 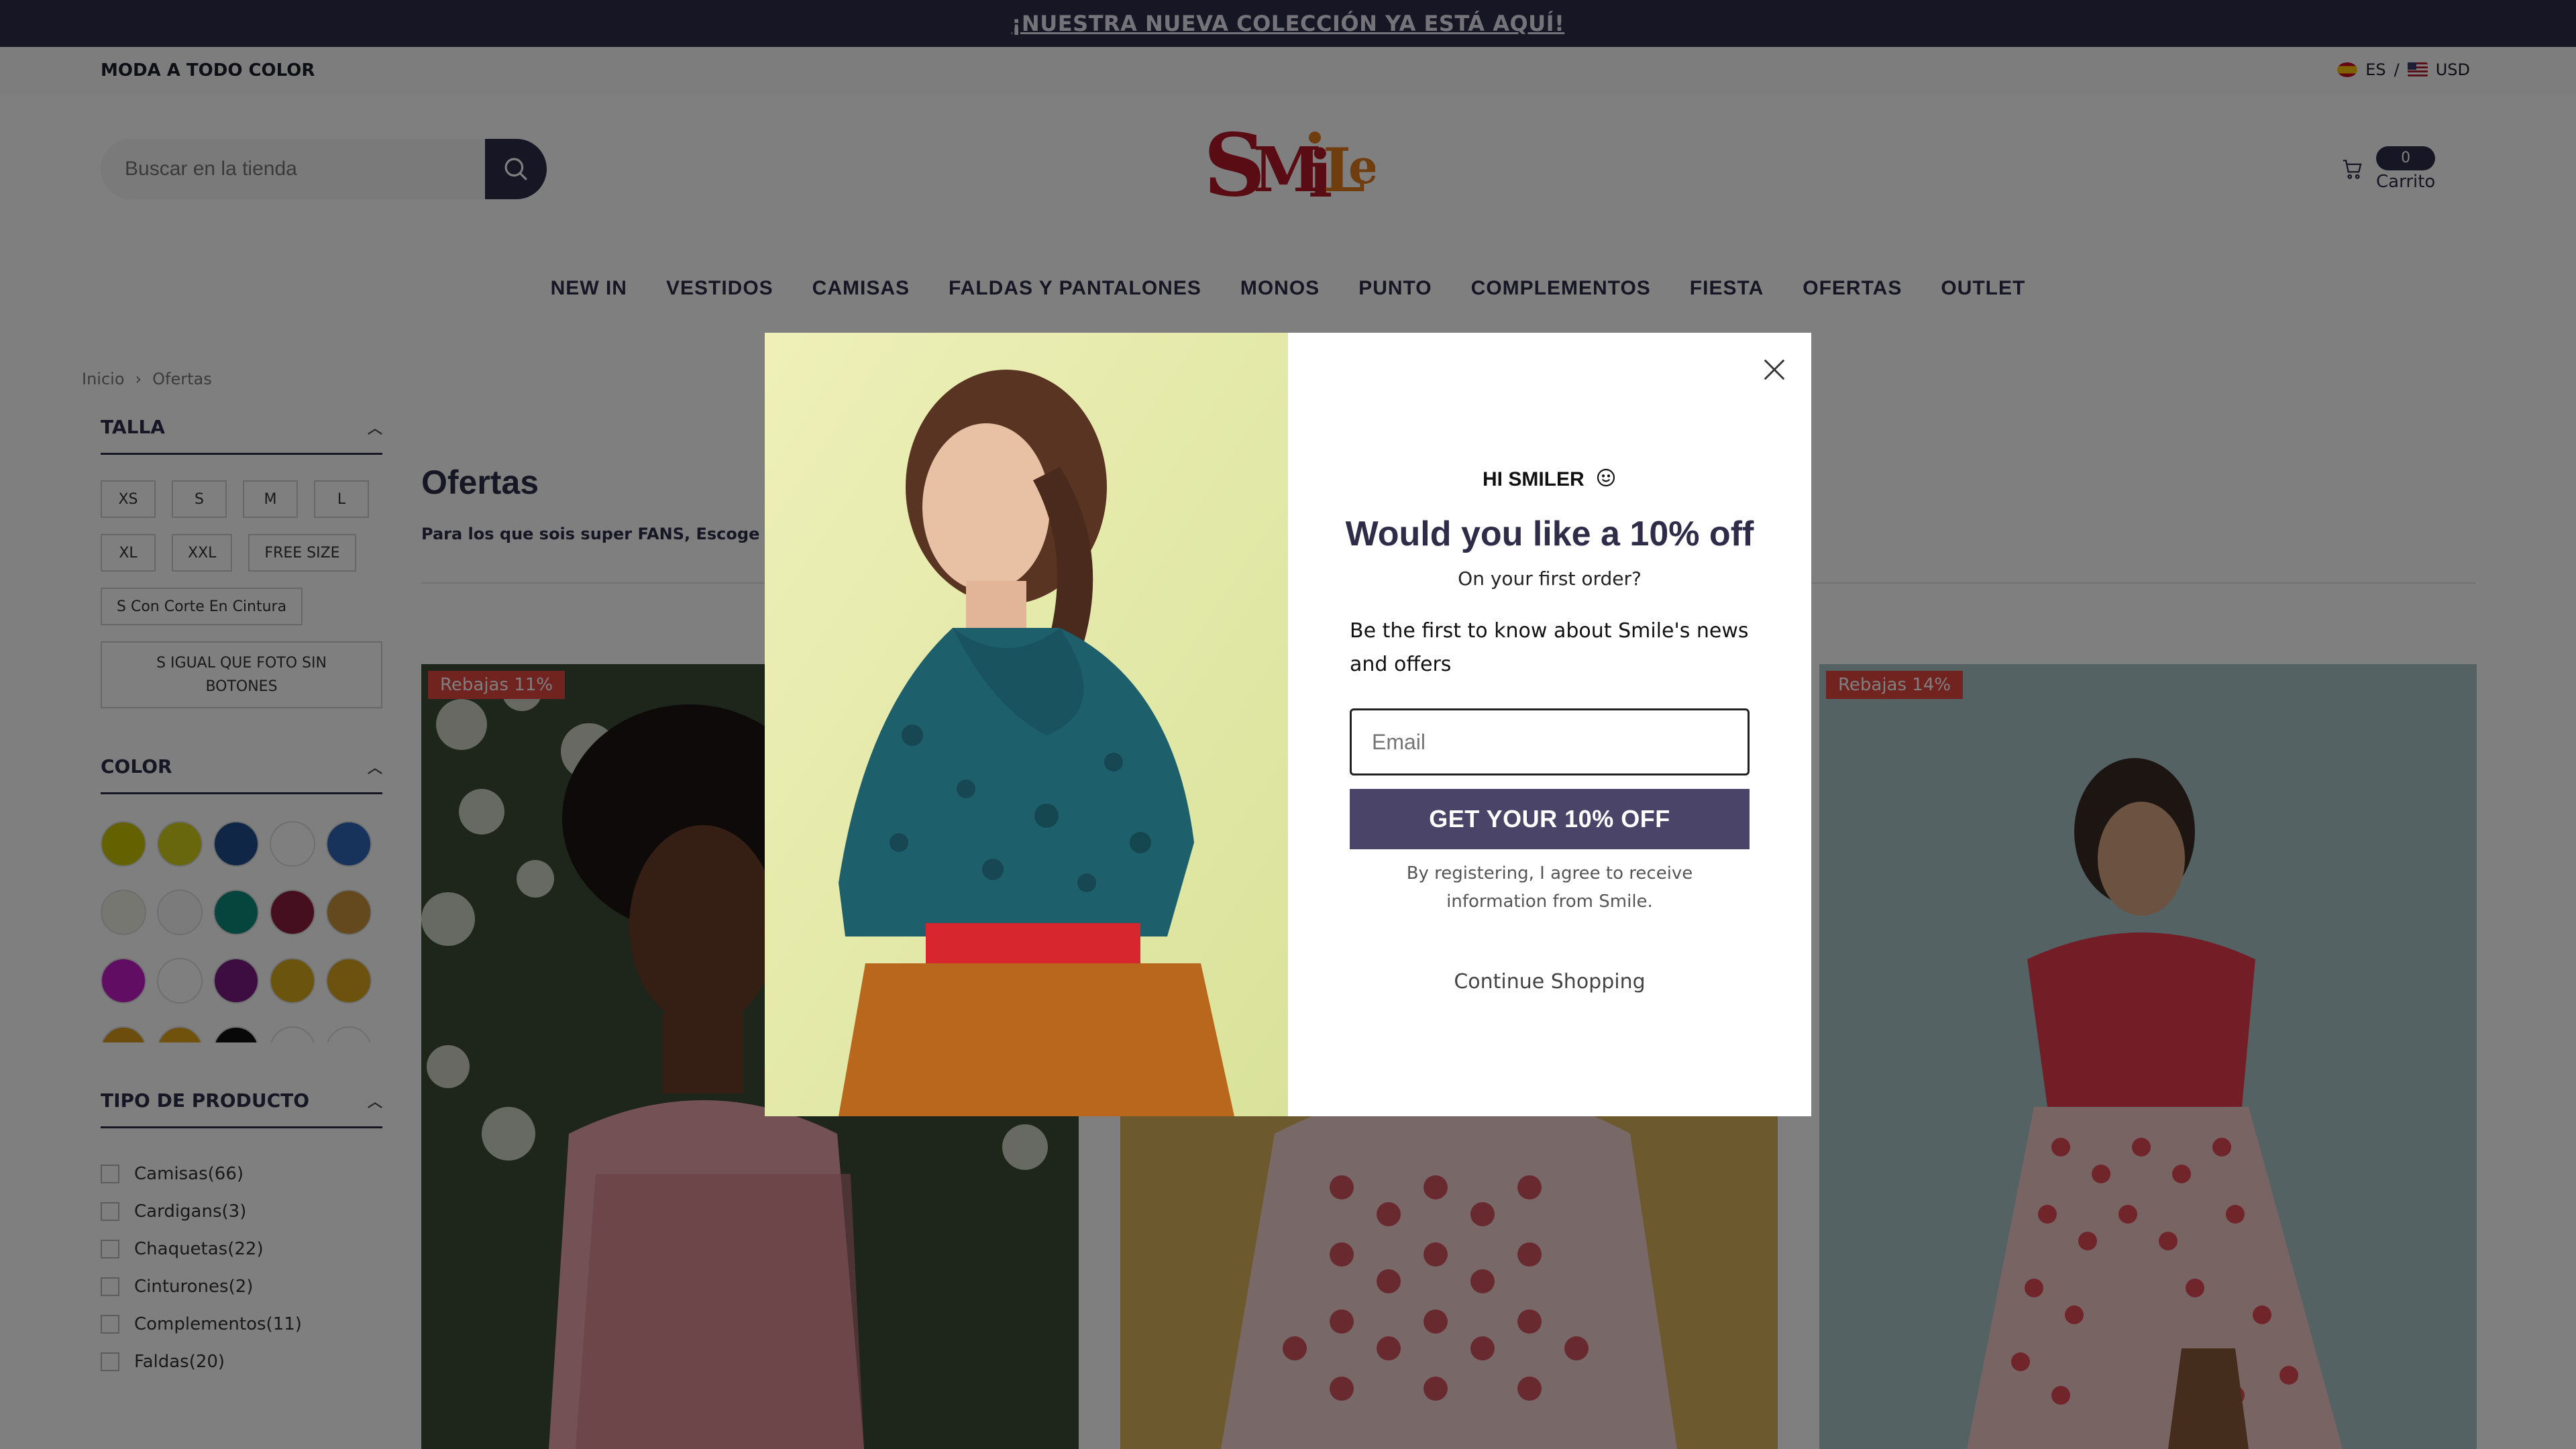 I want to click on popup-greeting: HI SMILER, so click(x=1549, y=479).